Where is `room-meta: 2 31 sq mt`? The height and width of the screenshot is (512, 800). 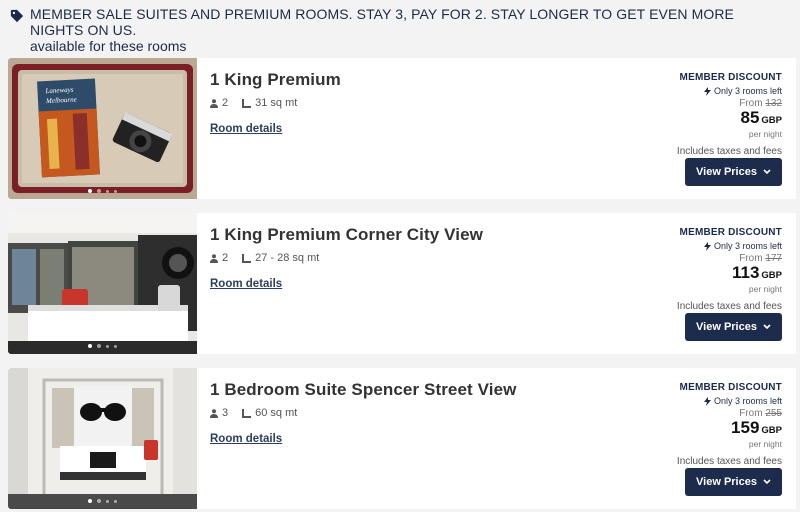 room-meta: 2 31 sq mt is located at coordinates (275, 103).